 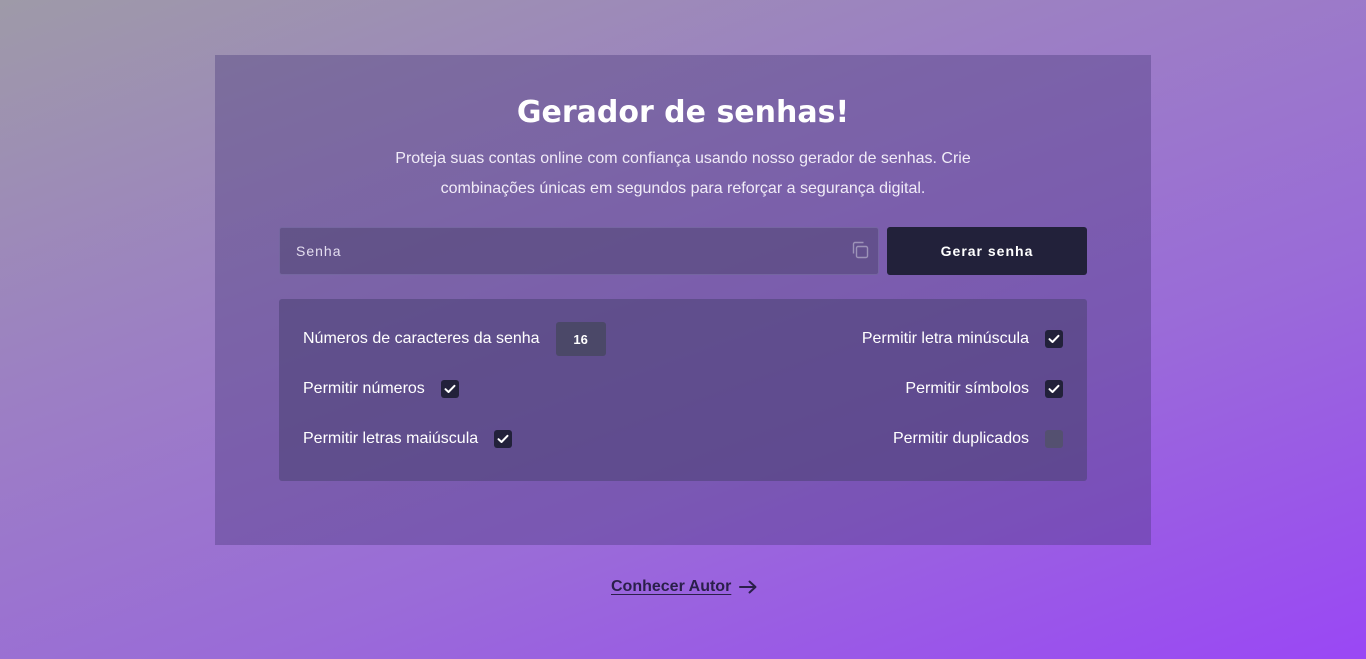 I want to click on author-link-label: Conhecer Autor, so click(x=671, y=586).